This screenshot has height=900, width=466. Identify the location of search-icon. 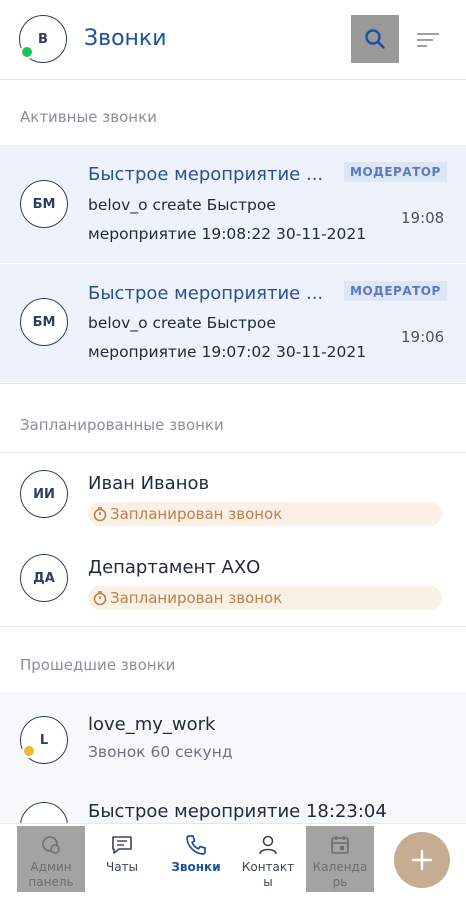
(375, 39).